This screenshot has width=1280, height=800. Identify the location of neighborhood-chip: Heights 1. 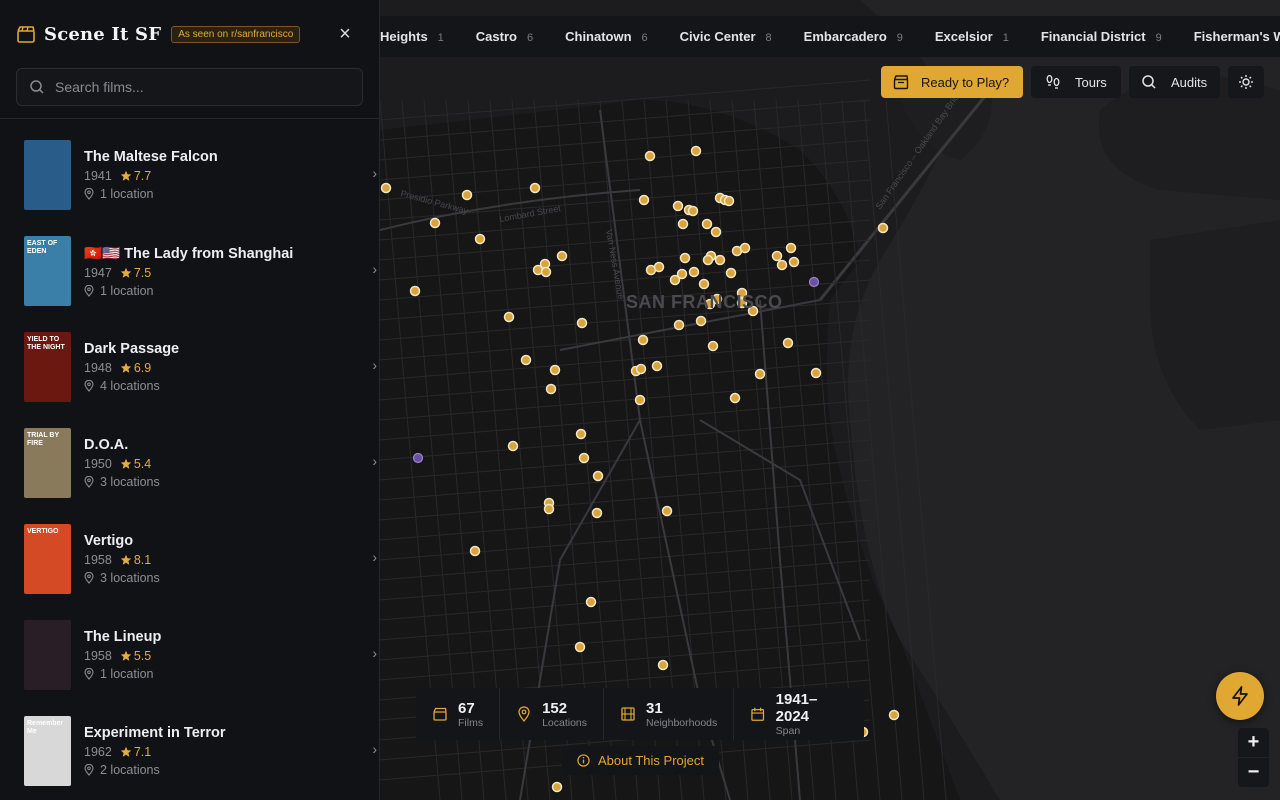
(428, 36).